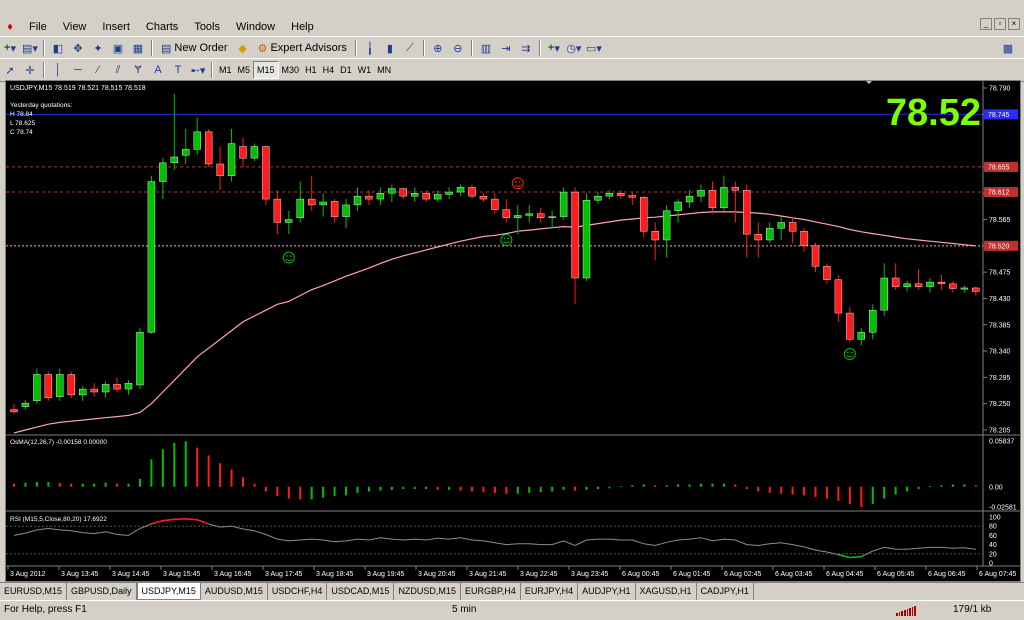  What do you see at coordinates (10, 48) in the screenshot?
I see `new-chart-icon: + ▾` at bounding box center [10, 48].